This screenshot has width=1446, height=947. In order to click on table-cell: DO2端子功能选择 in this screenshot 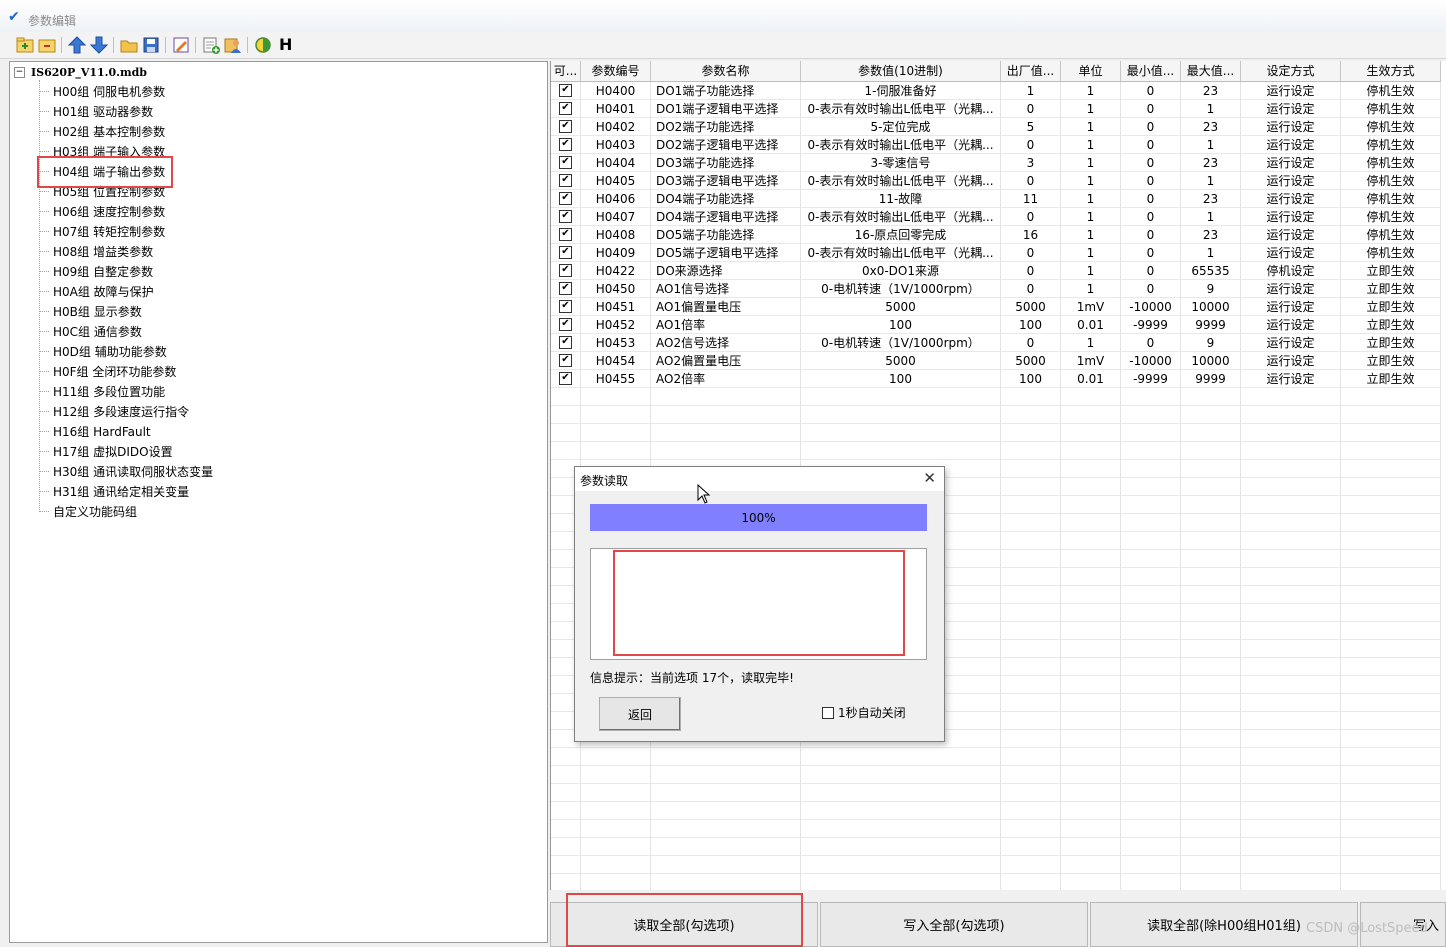, I will do `click(726, 127)`.